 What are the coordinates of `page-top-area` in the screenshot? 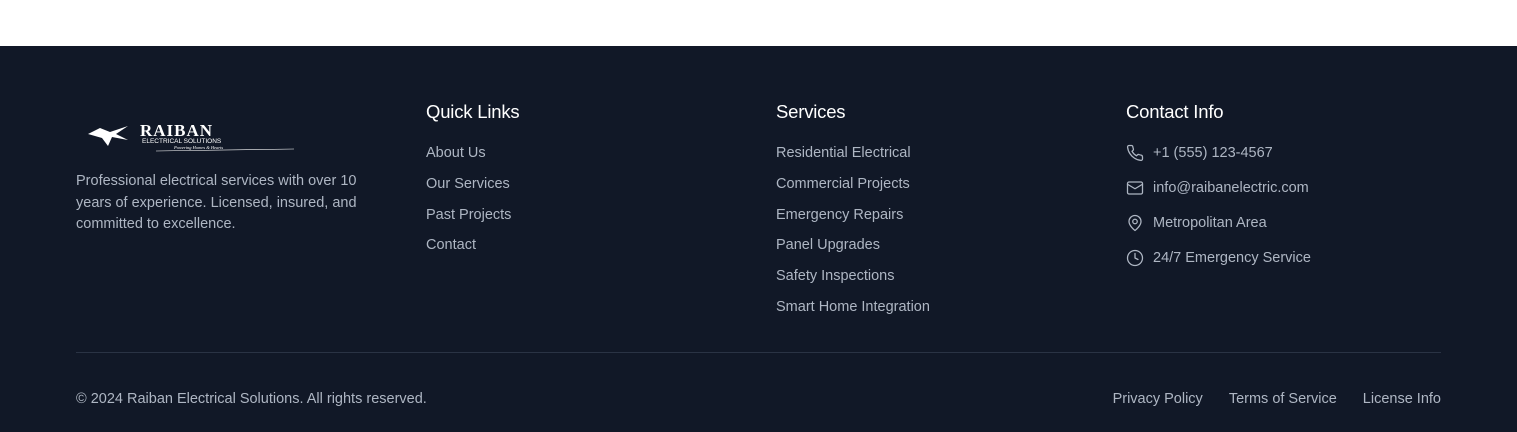 It's located at (758, 23).